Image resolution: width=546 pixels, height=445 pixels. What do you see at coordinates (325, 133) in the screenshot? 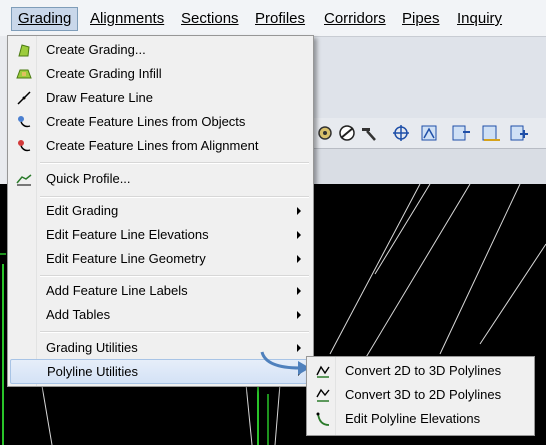
I see `gear-tool-icon` at bounding box center [325, 133].